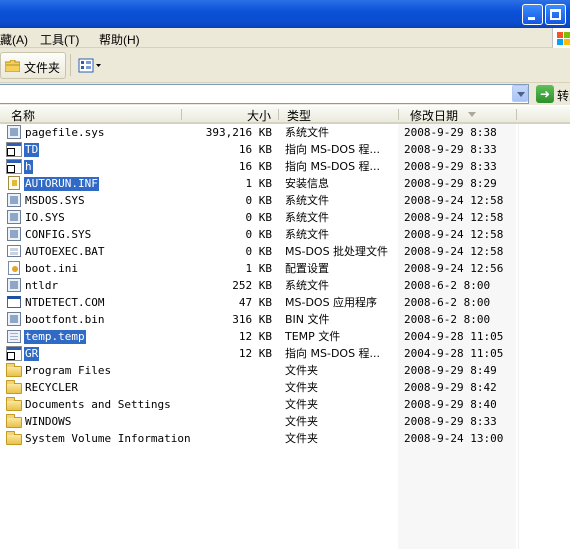 The image size is (570, 549). I want to click on file-row: GR 12 KB 指向 MS-DOS 程... 2004-9-28 11:05, so click(285, 353).